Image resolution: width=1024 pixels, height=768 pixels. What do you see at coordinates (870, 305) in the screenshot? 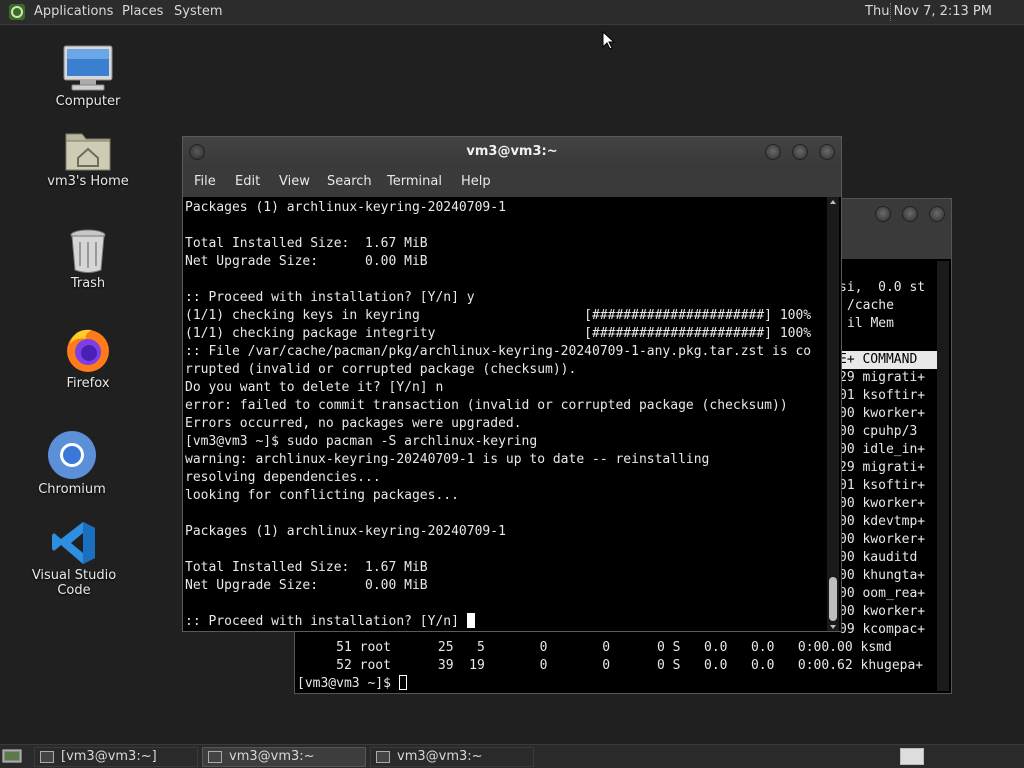
I see `terminal-line: /cache` at bounding box center [870, 305].